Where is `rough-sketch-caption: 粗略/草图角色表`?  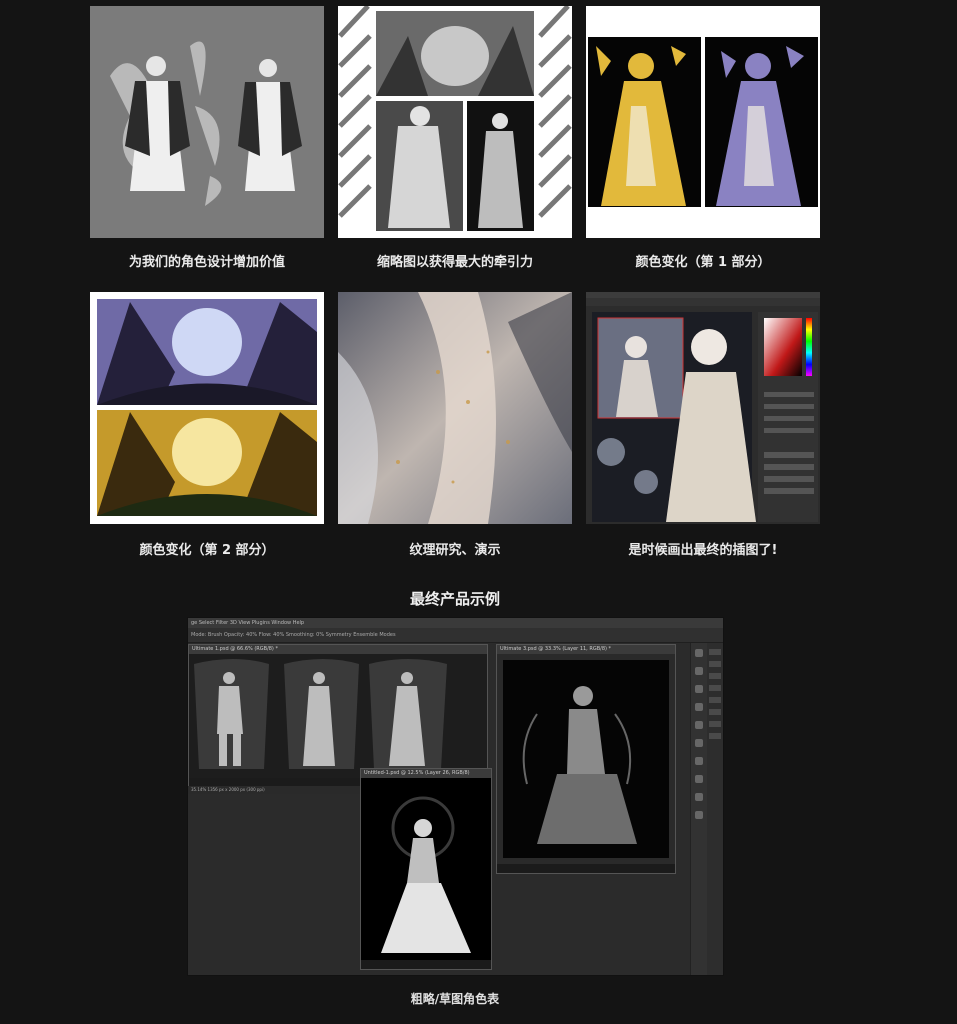
rough-sketch-caption: 粗略/草图角色表 is located at coordinates (455, 999).